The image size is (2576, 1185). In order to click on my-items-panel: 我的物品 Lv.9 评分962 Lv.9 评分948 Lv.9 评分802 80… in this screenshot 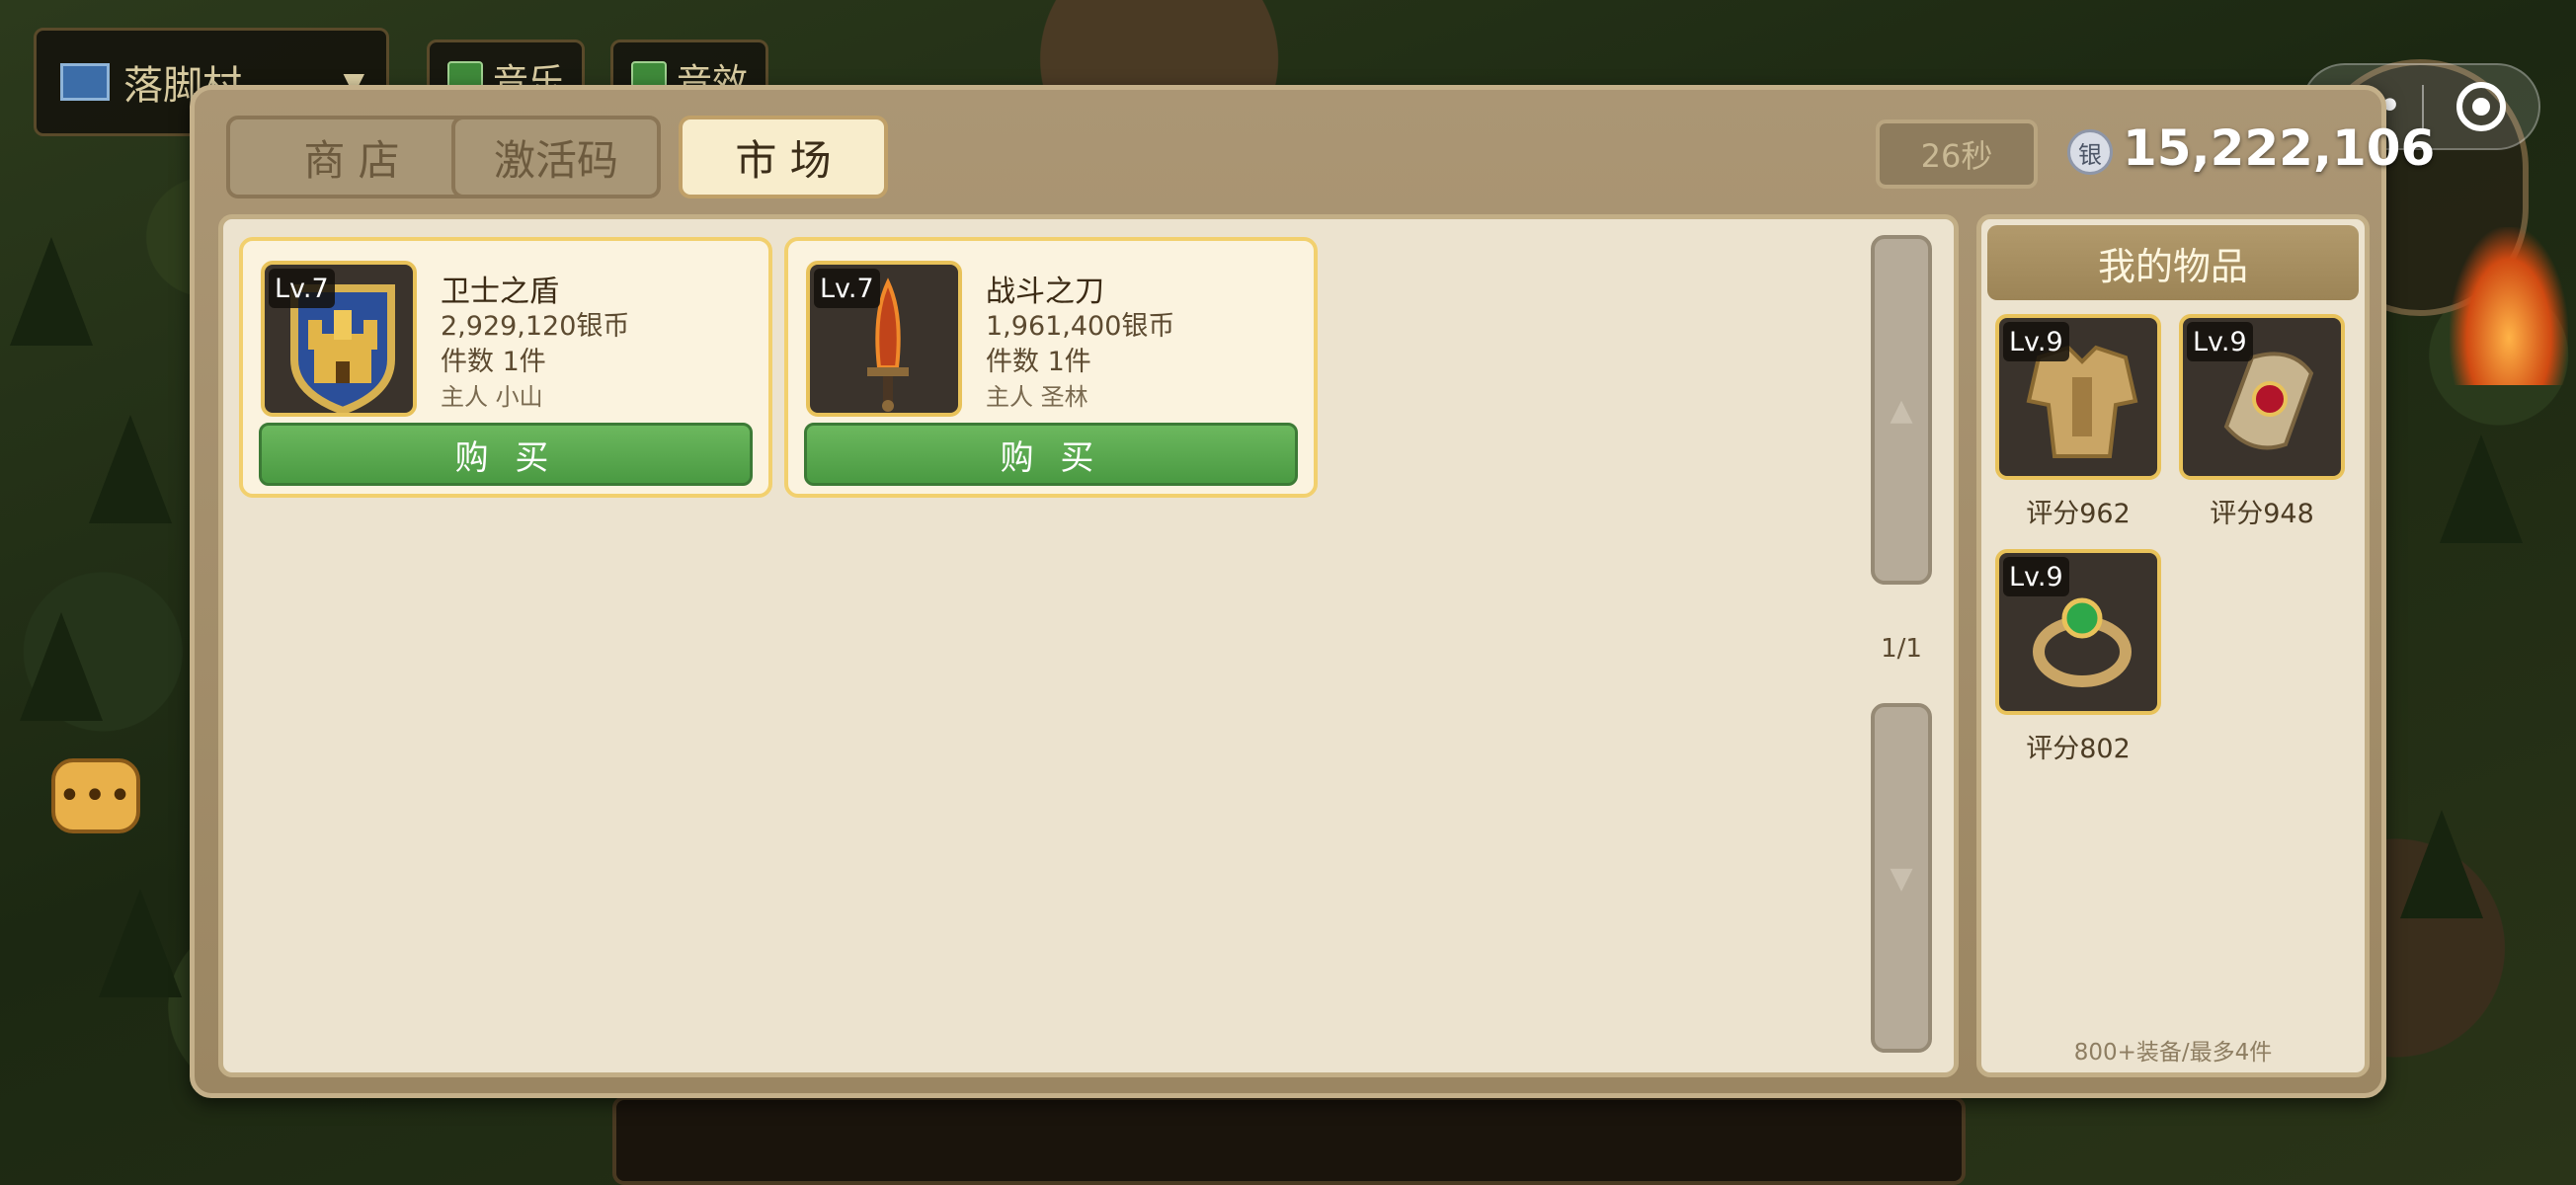, I will do `click(2173, 646)`.